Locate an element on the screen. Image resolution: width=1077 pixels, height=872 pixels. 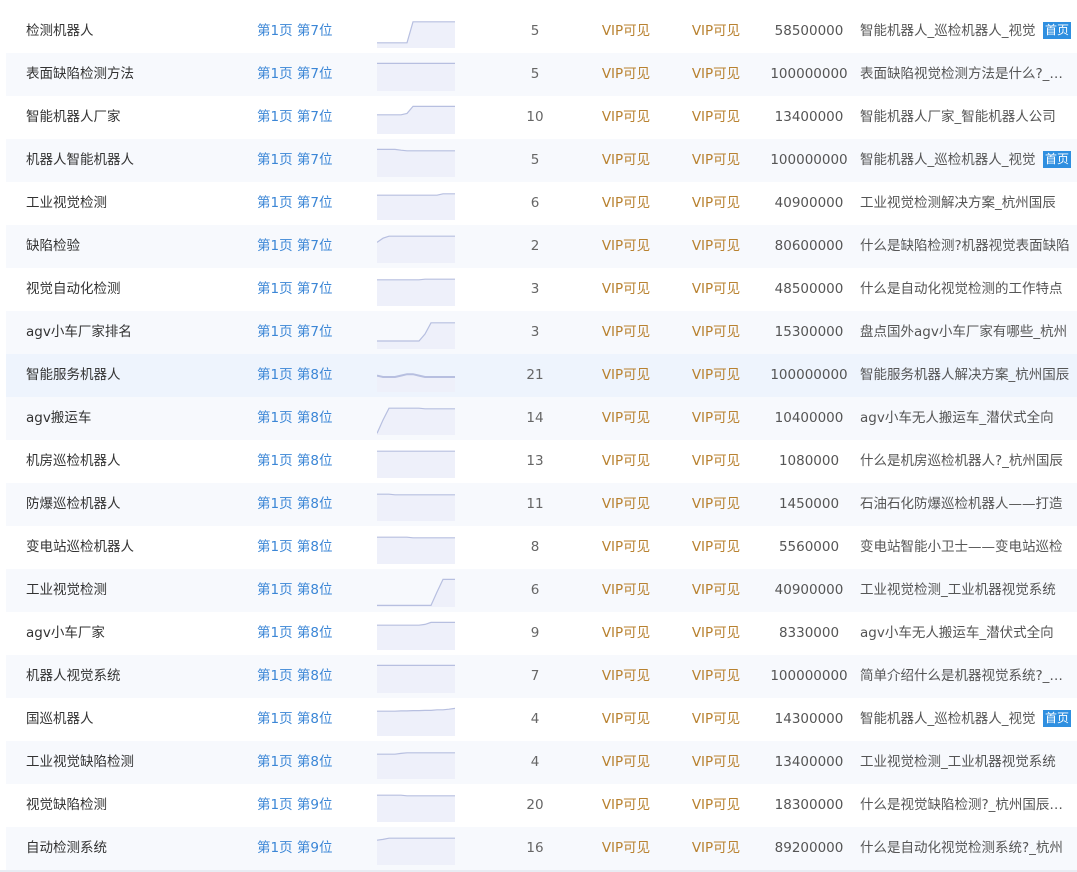
page-title-text: 智能服务机器人解决方案_杭州国辰 is located at coordinates (964, 375).